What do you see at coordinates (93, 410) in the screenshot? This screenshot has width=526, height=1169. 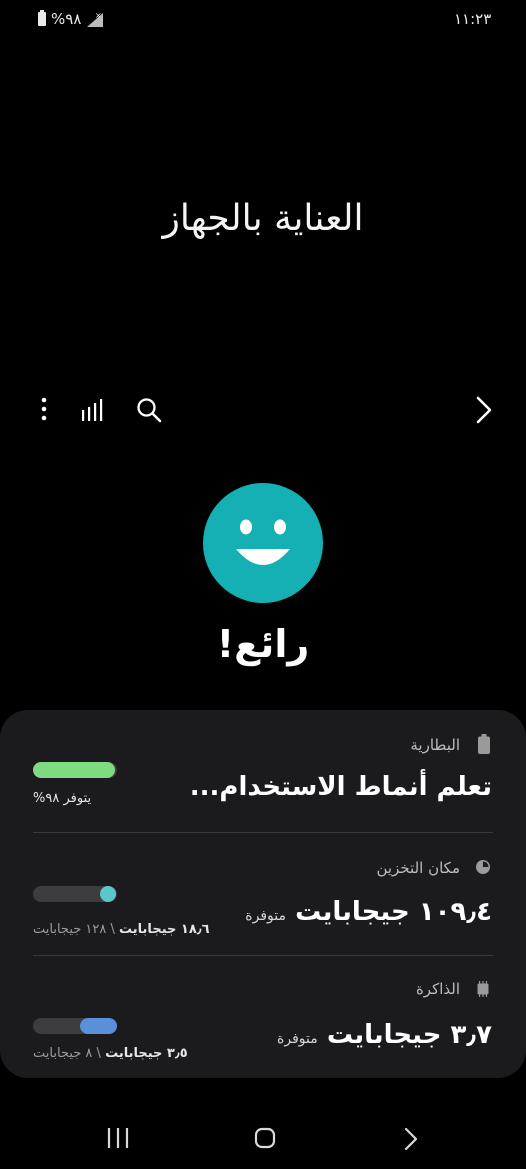 I see `reports-icon` at bounding box center [93, 410].